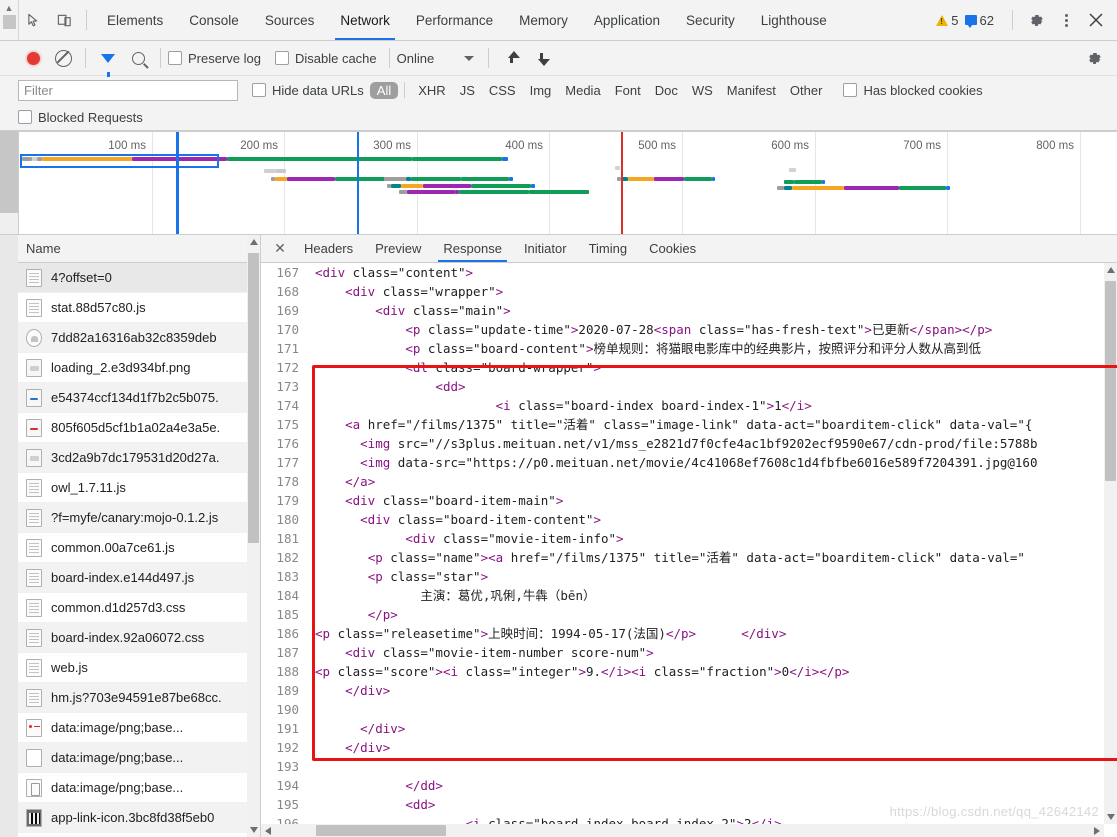 This screenshot has width=1117, height=837. What do you see at coordinates (511, 58) in the screenshot?
I see `import-har-icon` at bounding box center [511, 58].